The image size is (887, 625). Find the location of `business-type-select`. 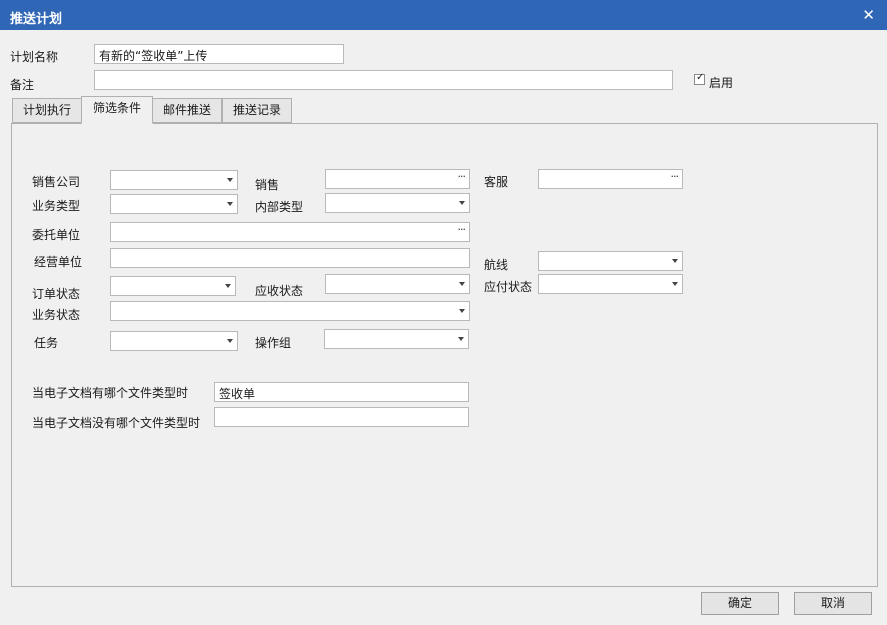

business-type-select is located at coordinates (174, 204).